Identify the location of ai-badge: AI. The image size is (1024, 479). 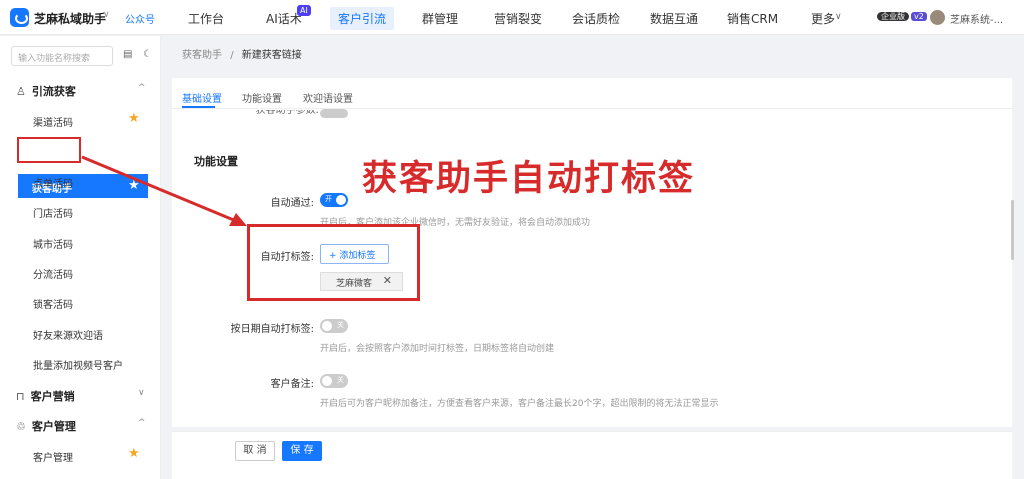
(304, 10).